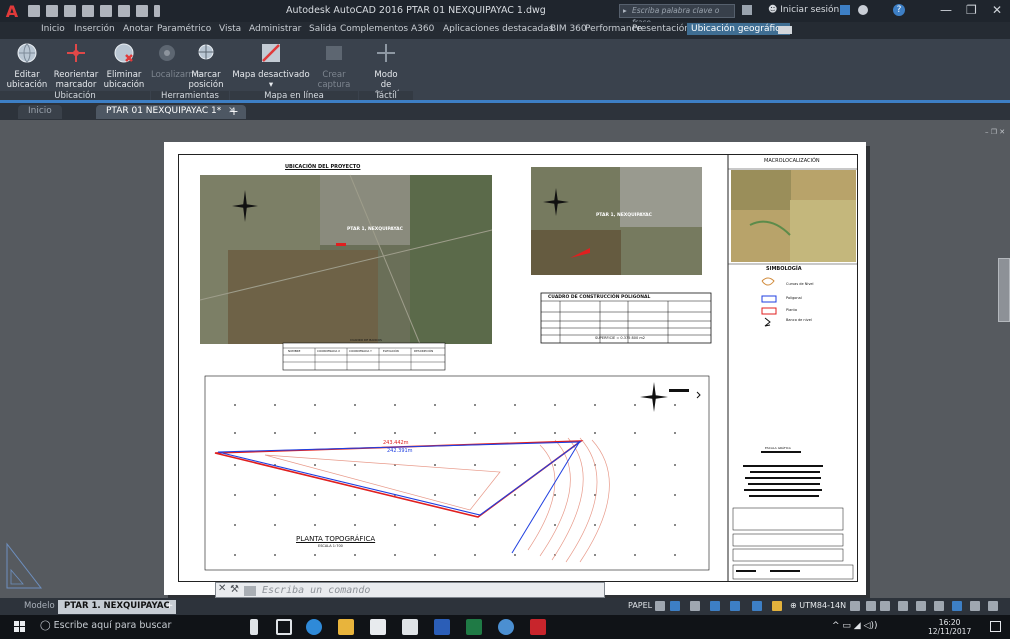  What do you see at coordinates (474, 627) in the screenshot?
I see `excel-icon` at bounding box center [474, 627].